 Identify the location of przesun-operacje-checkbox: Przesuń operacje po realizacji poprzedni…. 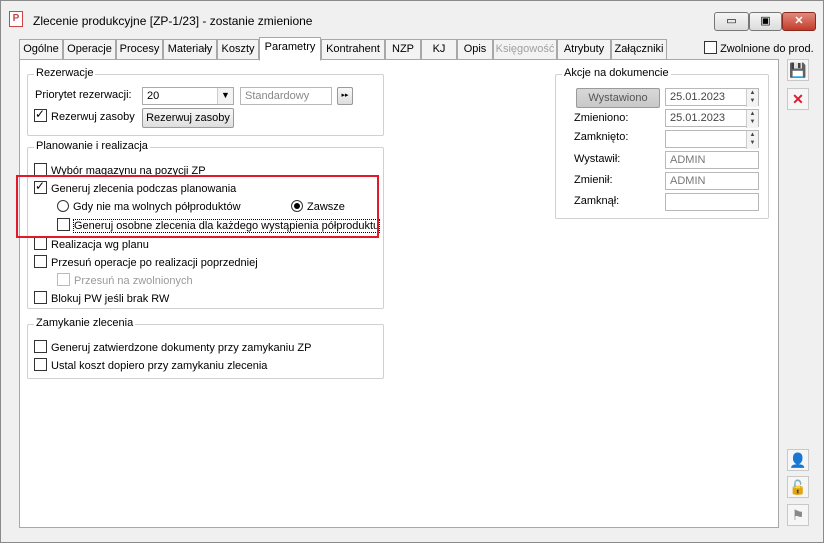
(146, 262).